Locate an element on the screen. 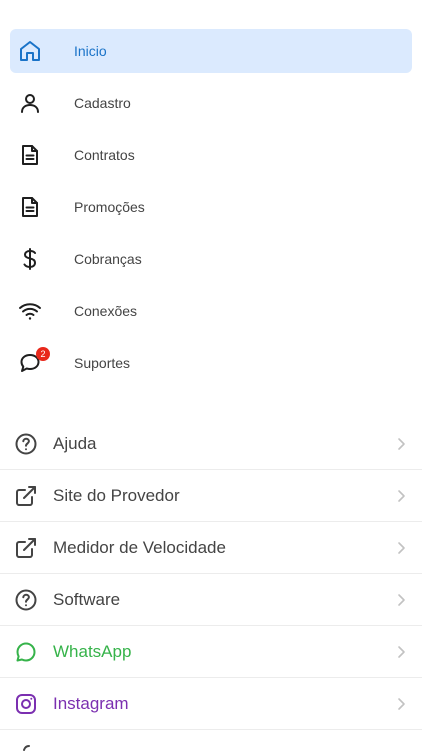  dollar-icon is located at coordinates (30, 259).